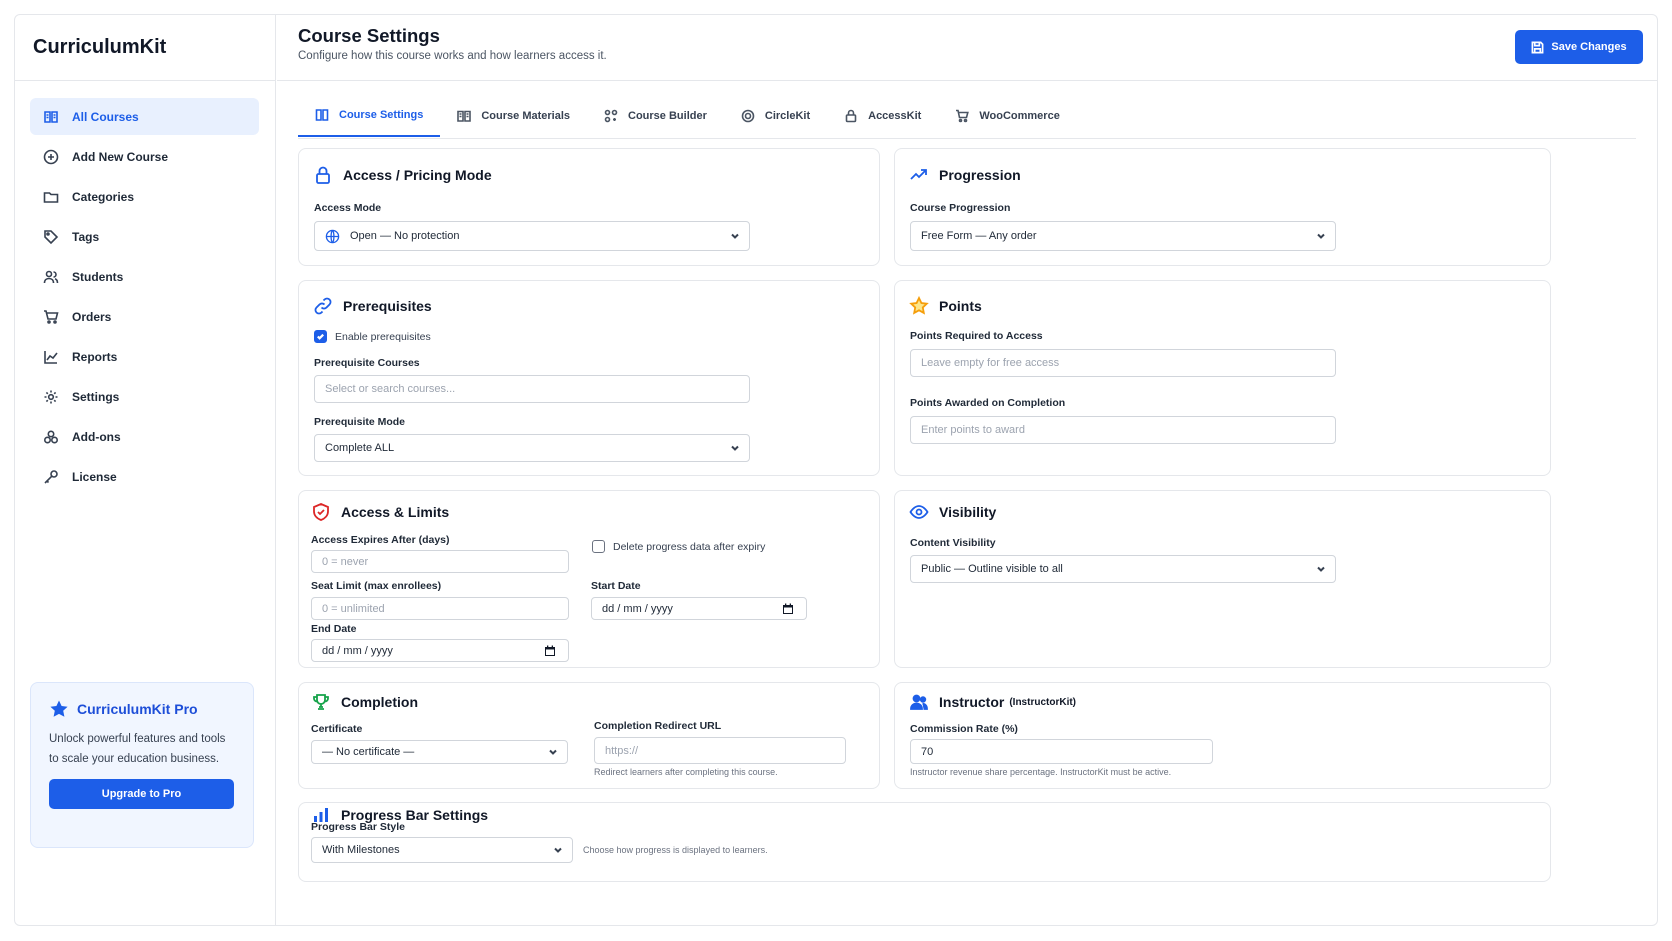  I want to click on book-open-icon, so click(464, 116).